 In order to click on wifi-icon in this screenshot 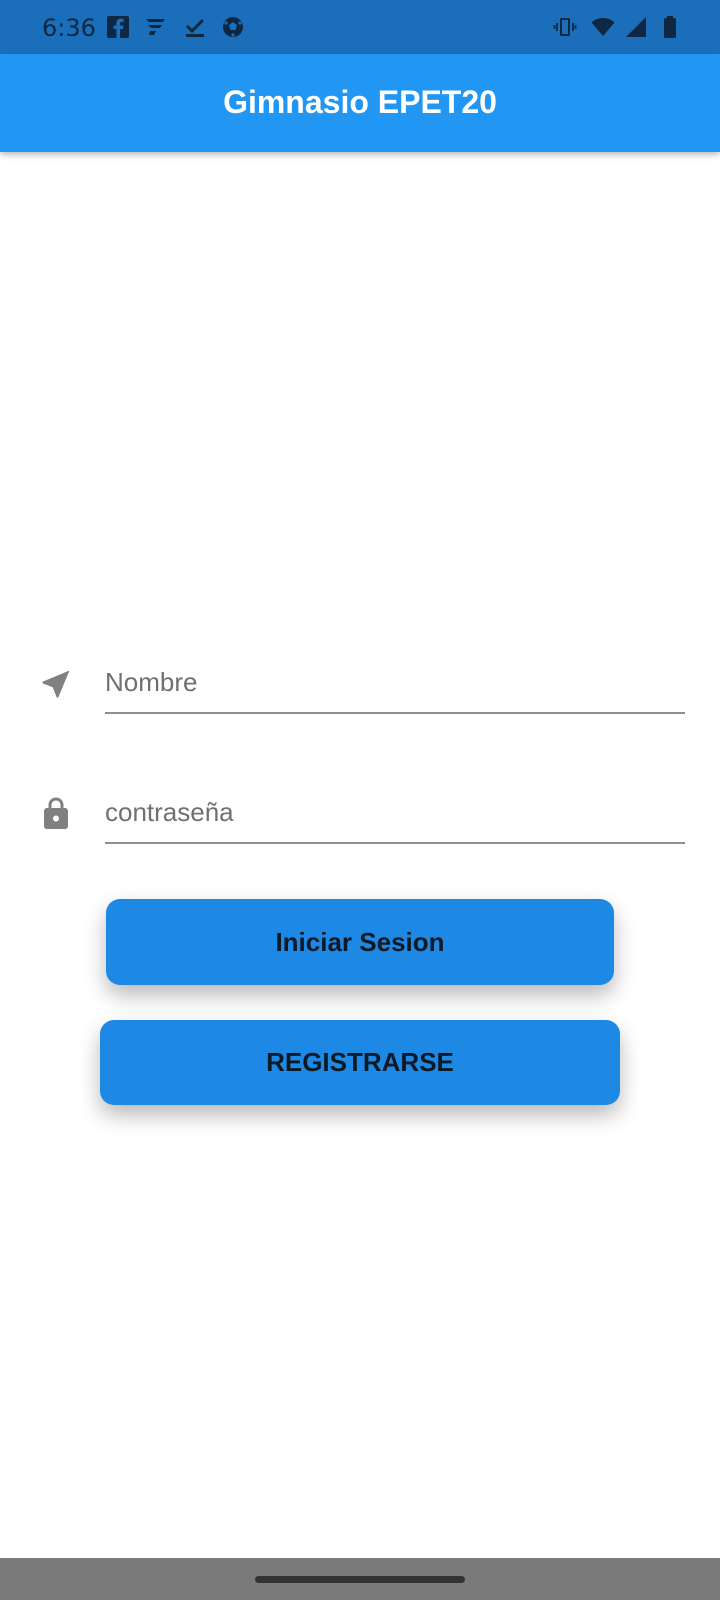, I will do `click(603, 27)`.